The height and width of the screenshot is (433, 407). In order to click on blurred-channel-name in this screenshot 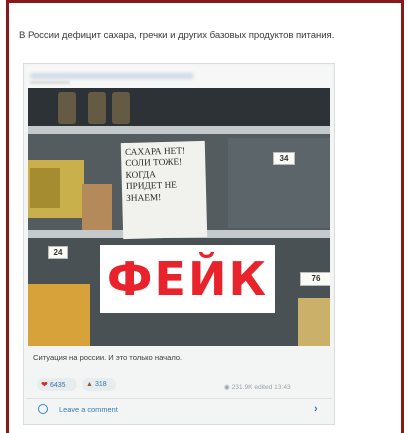, I will do `click(112, 76)`.